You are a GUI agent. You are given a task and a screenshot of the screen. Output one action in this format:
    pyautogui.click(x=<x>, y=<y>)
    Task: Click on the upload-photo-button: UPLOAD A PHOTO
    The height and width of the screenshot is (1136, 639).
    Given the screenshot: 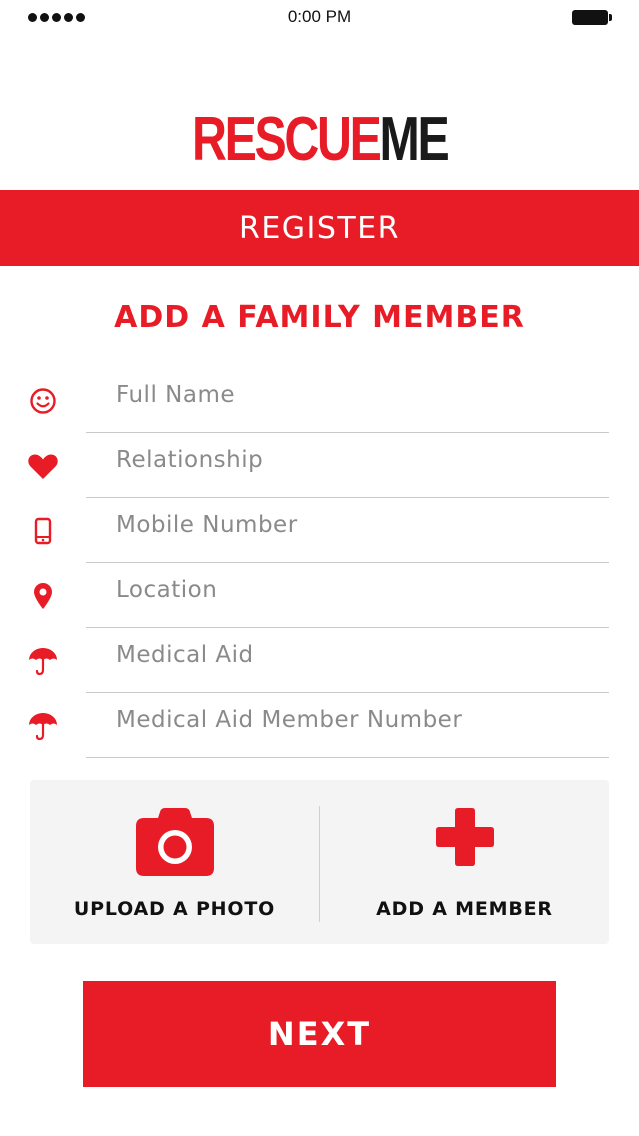 What is the action you would take?
    pyautogui.click(x=174, y=862)
    